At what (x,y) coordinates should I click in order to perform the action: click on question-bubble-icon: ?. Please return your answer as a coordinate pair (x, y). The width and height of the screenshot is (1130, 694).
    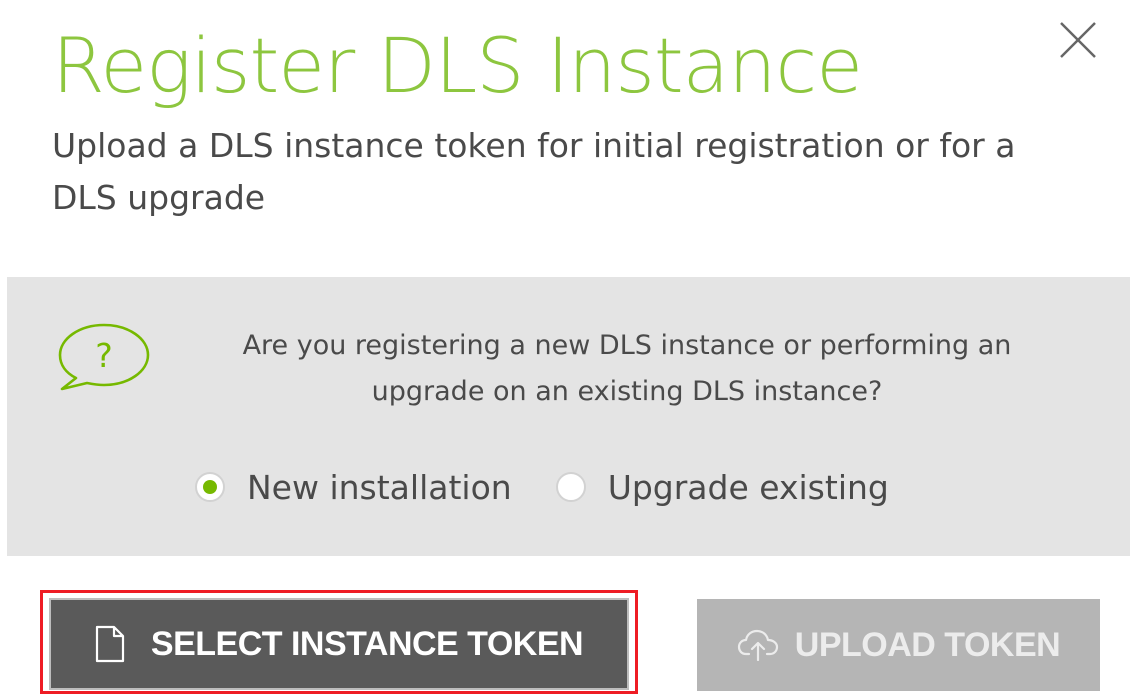
    Looking at the image, I should click on (104, 357).